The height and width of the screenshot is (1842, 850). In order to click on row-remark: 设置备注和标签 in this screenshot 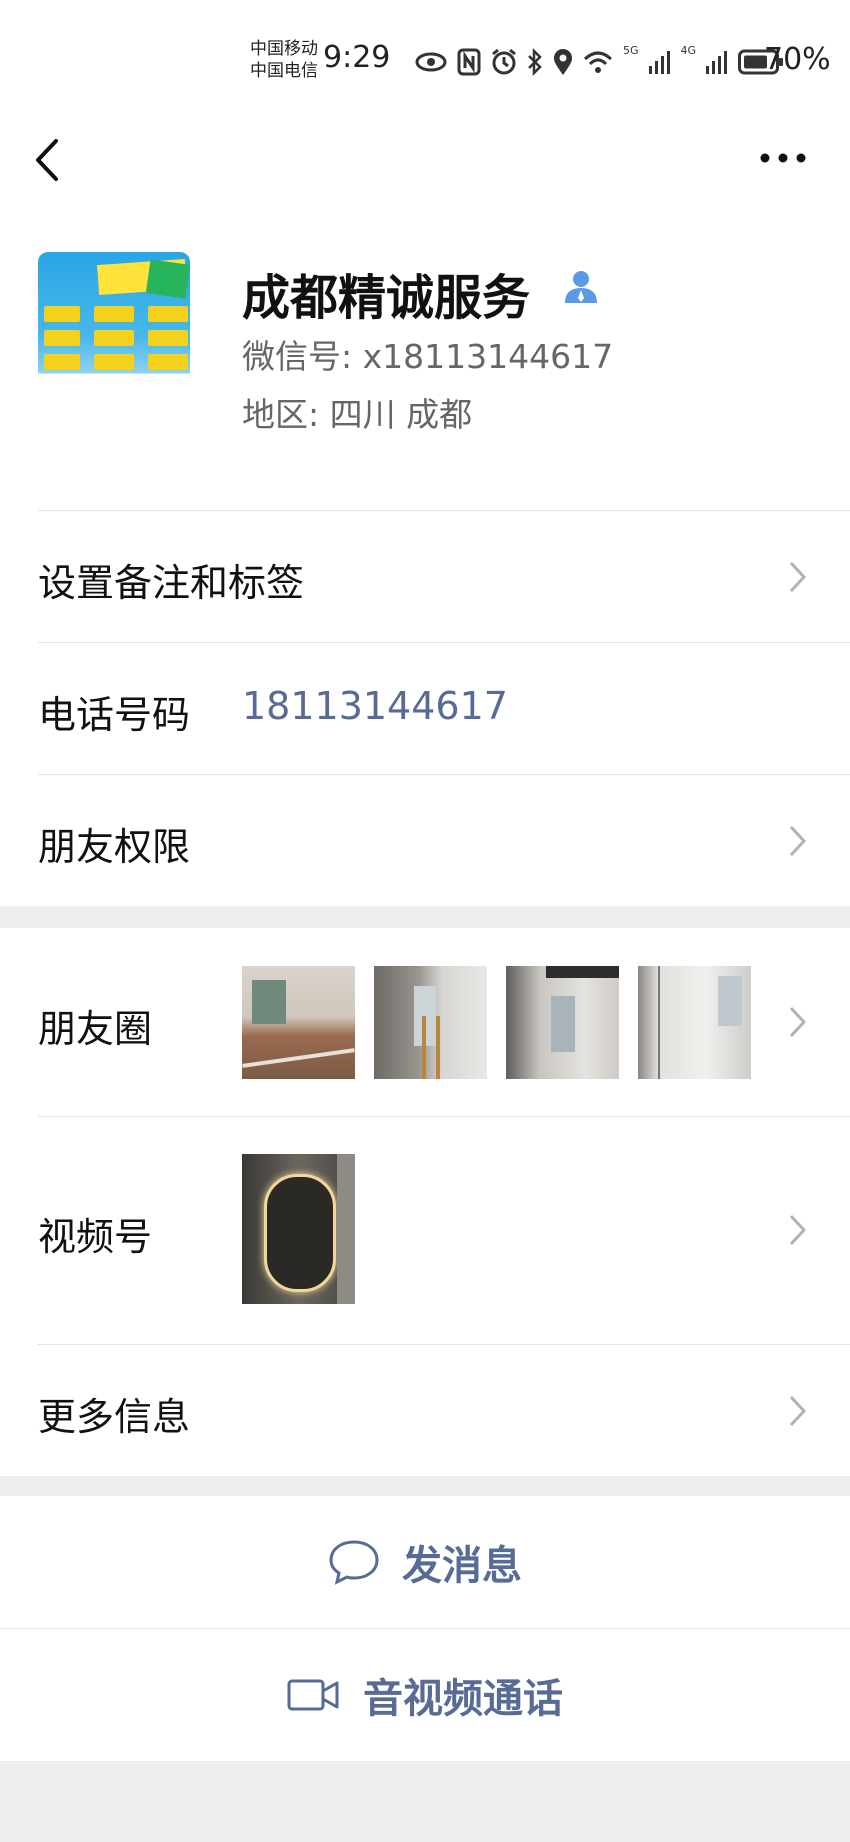, I will do `click(425, 576)`.